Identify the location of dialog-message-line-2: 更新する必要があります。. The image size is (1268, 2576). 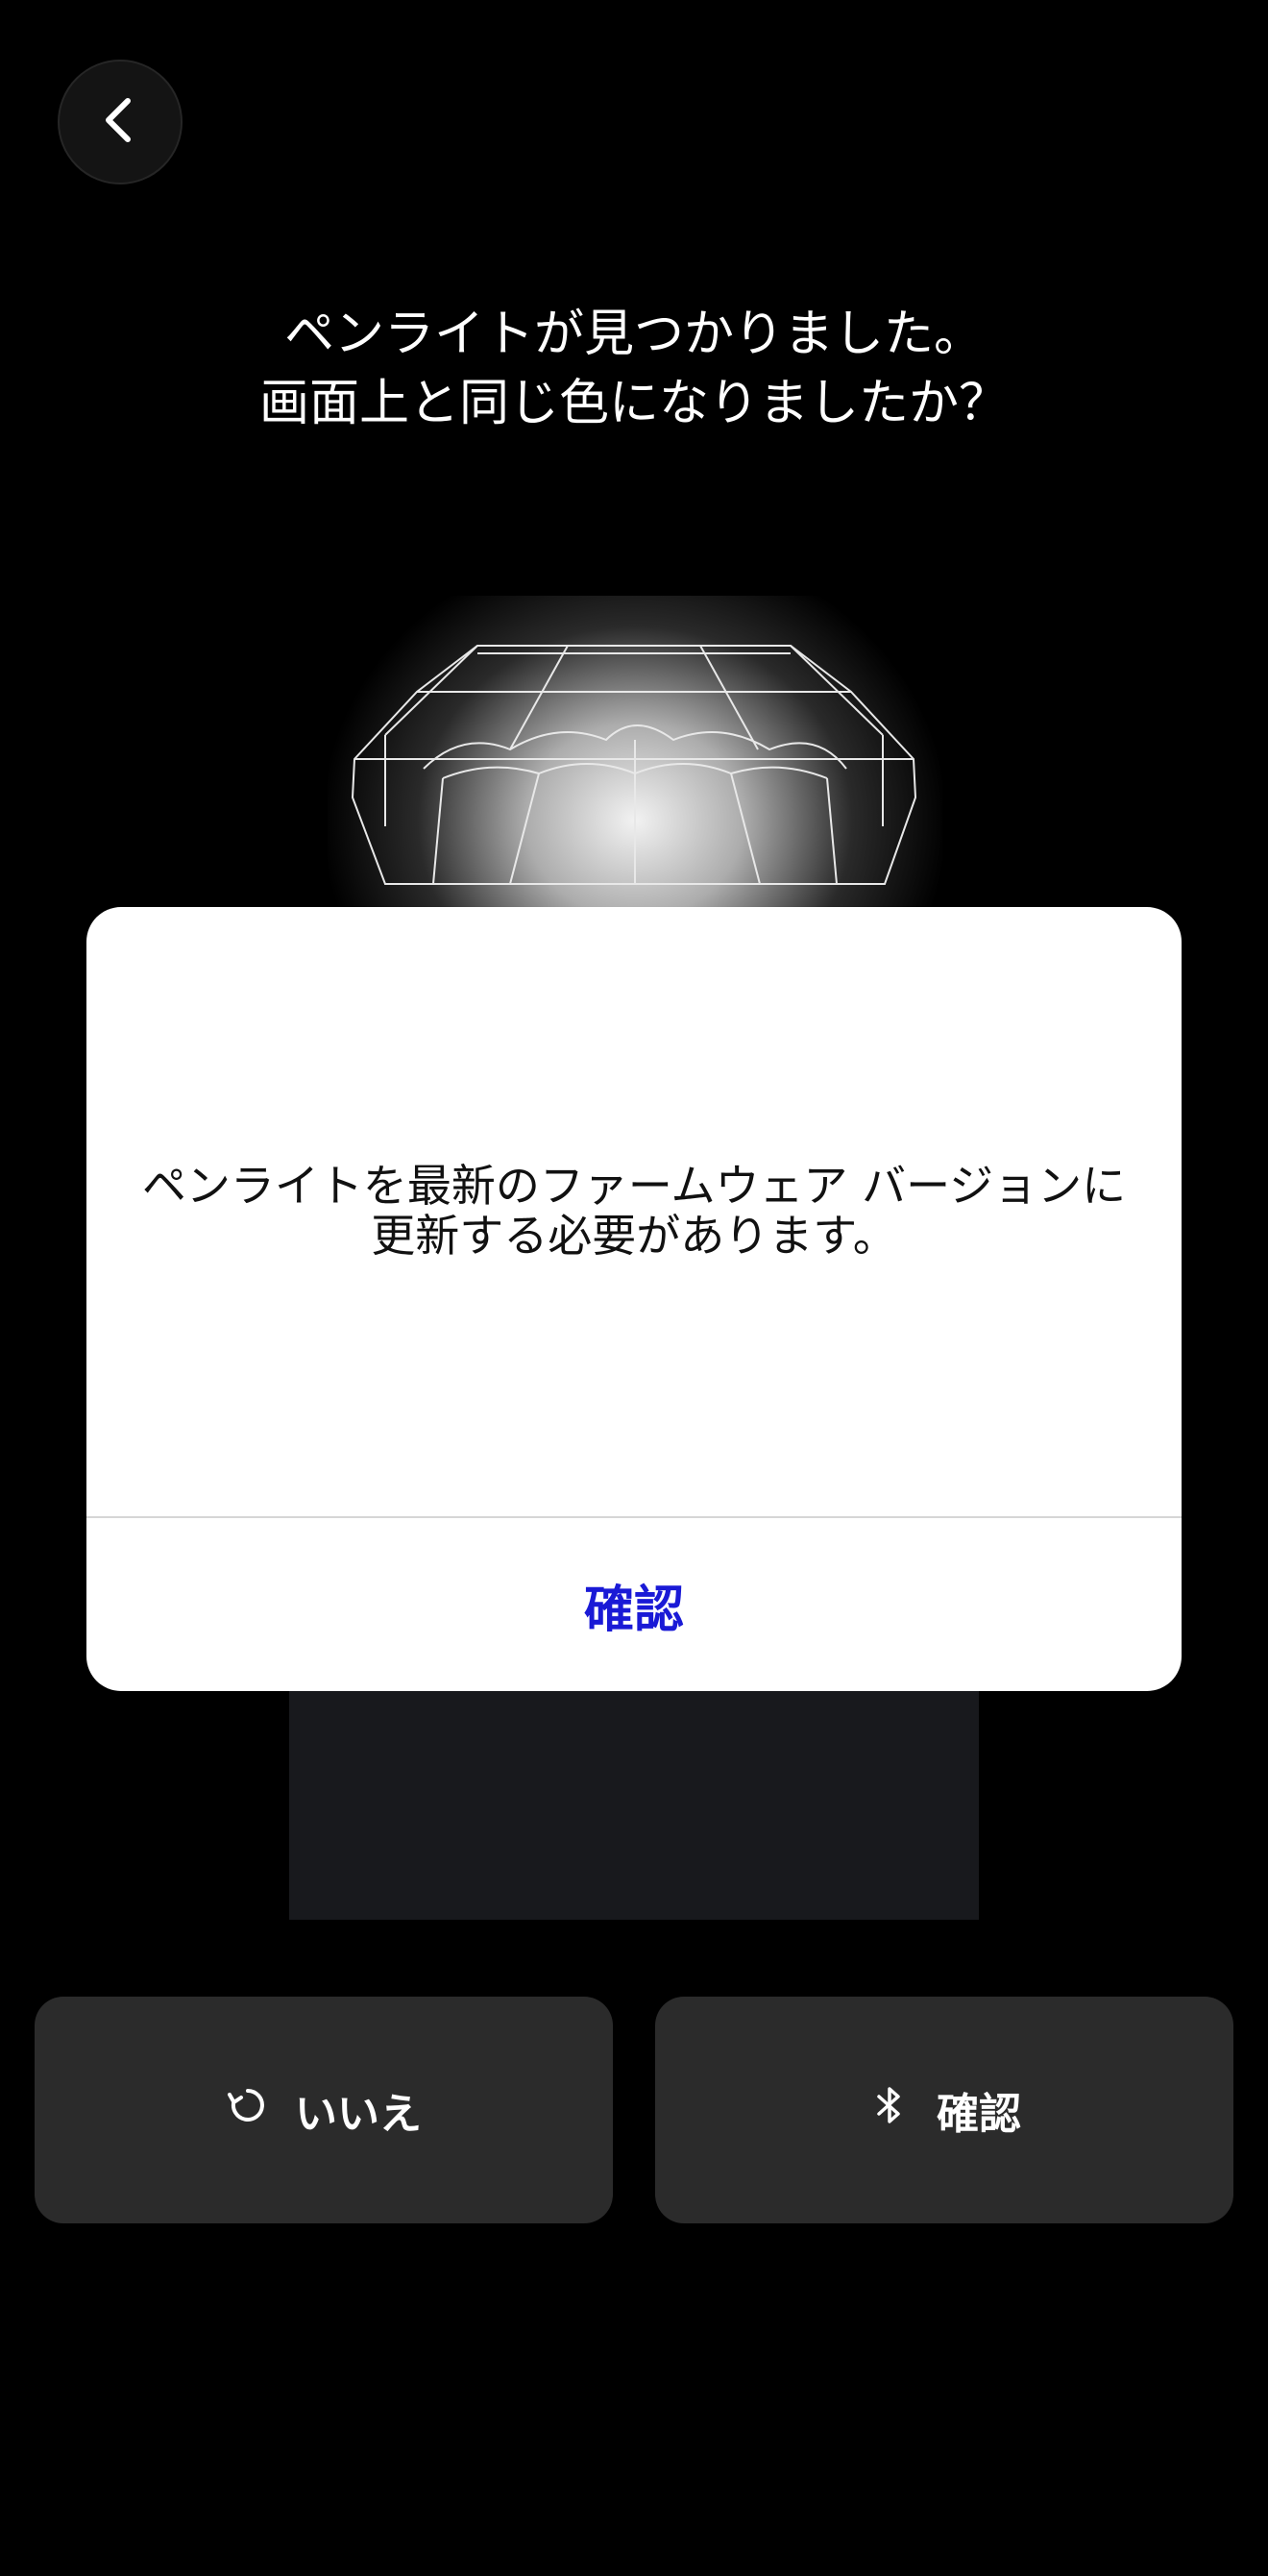
(634, 1236).